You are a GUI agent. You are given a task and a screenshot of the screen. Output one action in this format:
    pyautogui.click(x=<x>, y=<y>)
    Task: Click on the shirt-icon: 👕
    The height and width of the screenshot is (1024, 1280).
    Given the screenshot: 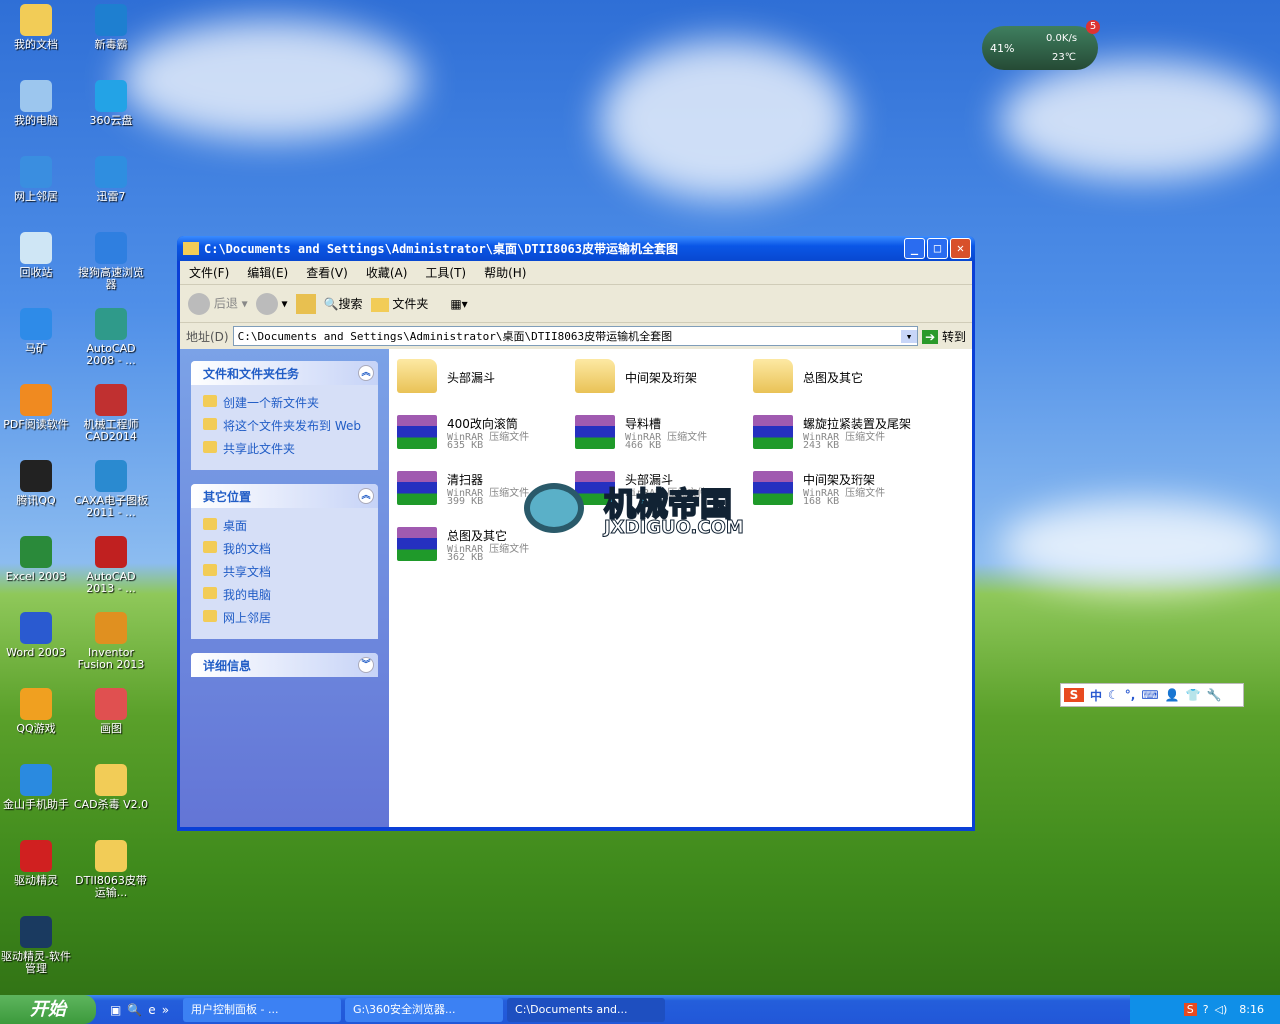 What is the action you would take?
    pyautogui.click(x=1193, y=695)
    